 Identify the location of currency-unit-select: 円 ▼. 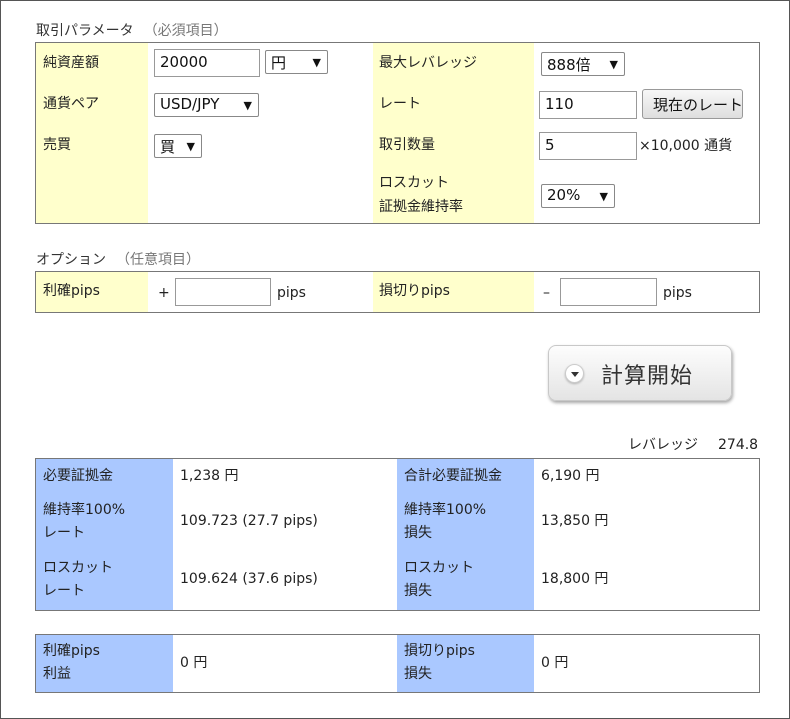
(296, 62).